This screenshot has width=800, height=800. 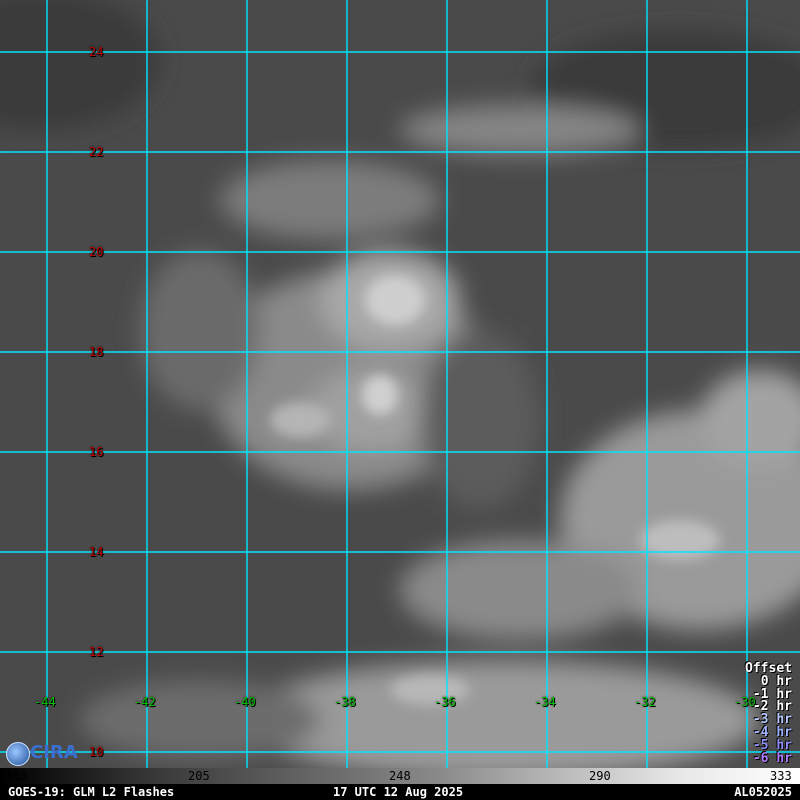 I want to click on colorbar-tick: 205, so click(x=199, y=776).